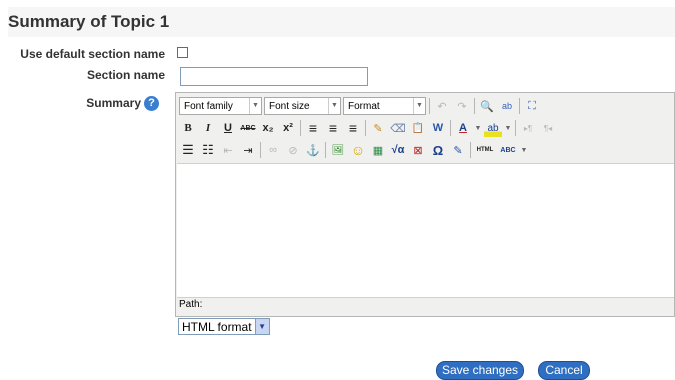 This screenshot has height=380, width=675. I want to click on indent-icon: ⇥, so click(248, 150).